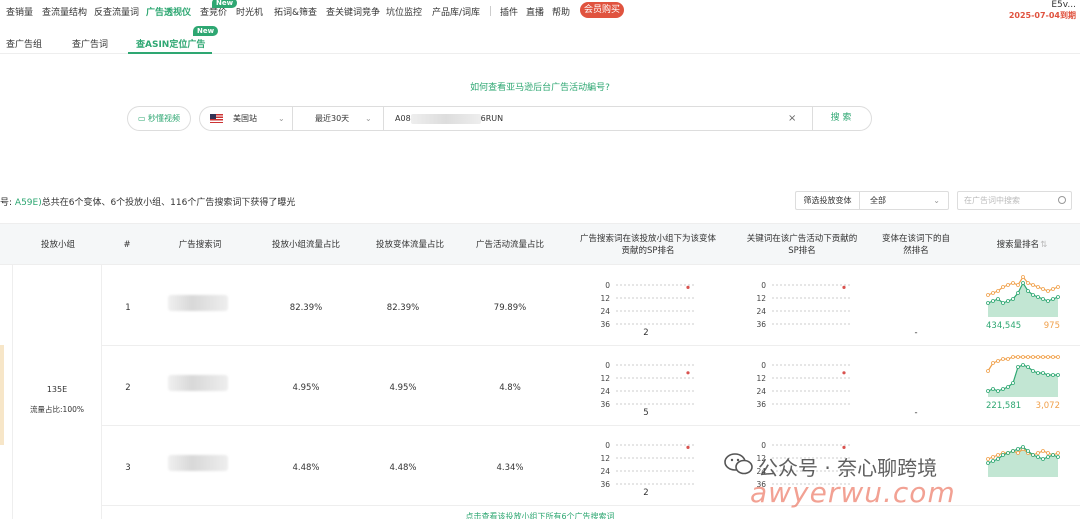 The height and width of the screenshot is (519, 1080). What do you see at coordinates (1043, 245) in the screenshot?
I see `sort-icon: ⇅` at bounding box center [1043, 245].